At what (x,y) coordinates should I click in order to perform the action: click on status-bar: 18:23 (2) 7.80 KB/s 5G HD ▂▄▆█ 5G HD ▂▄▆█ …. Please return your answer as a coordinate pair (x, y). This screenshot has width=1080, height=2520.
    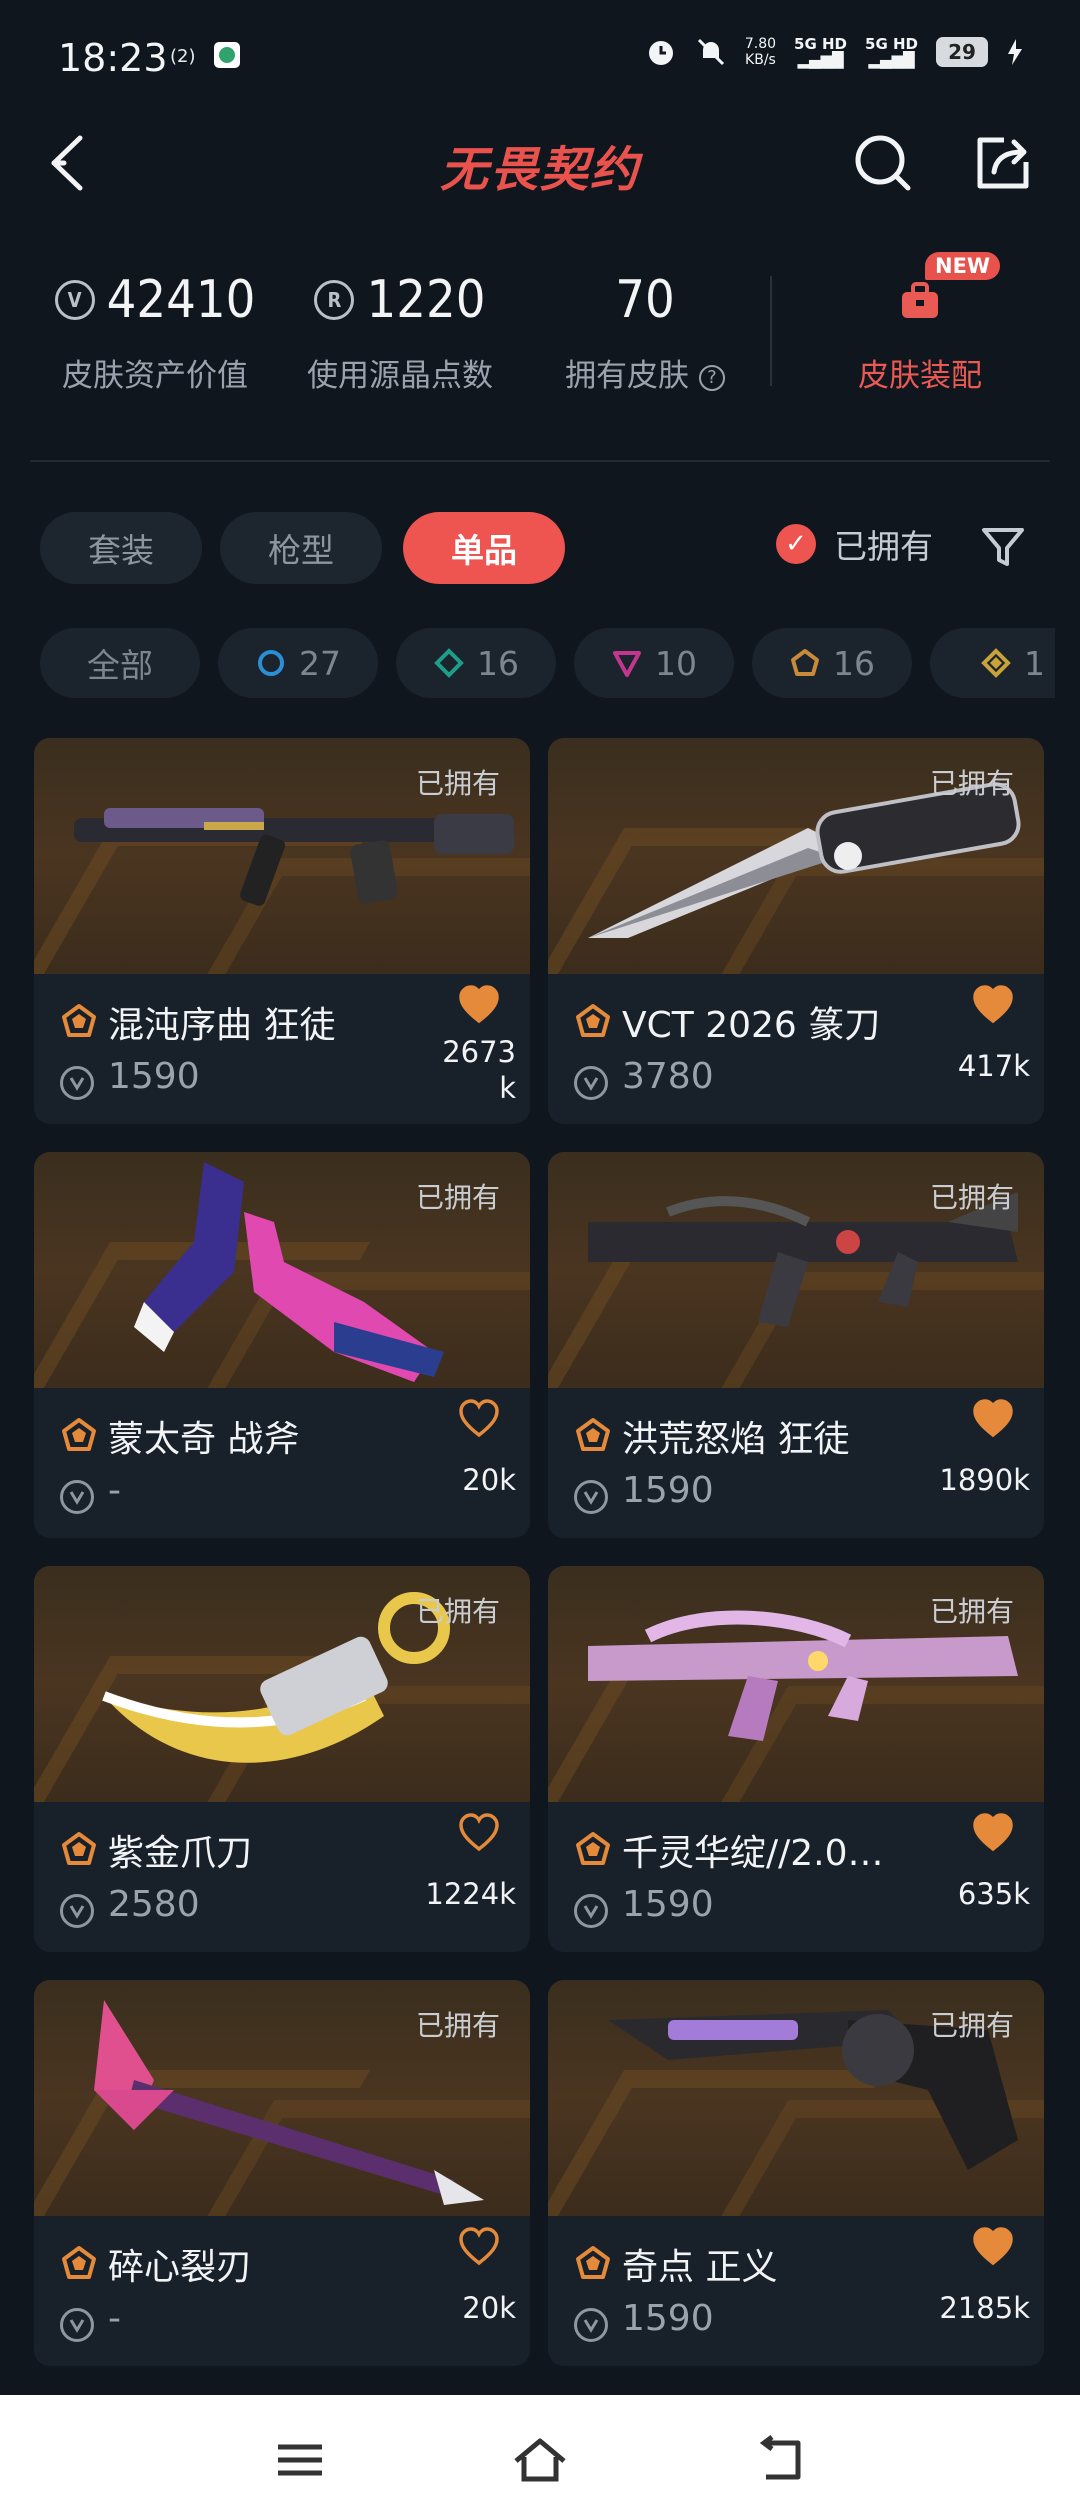
    Looking at the image, I should click on (540, 60).